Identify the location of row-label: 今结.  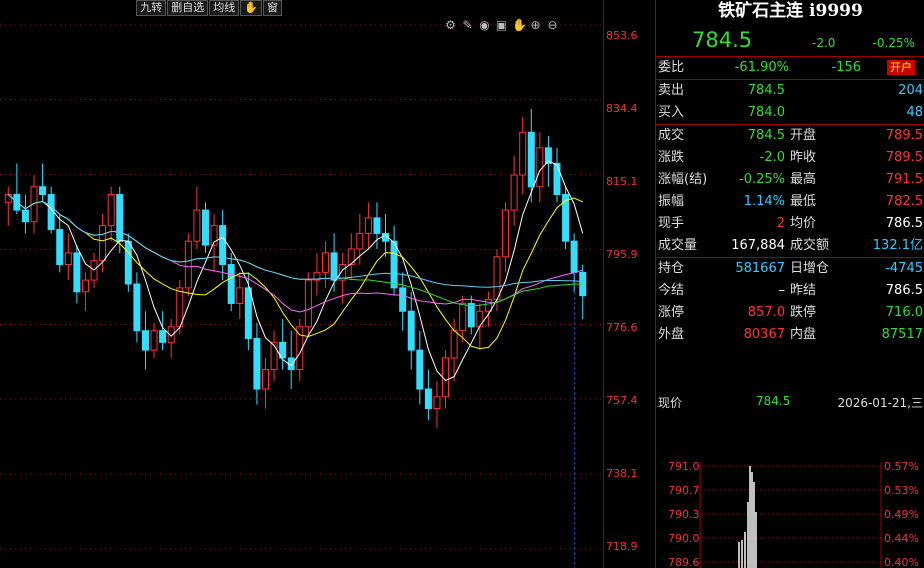
(671, 290).